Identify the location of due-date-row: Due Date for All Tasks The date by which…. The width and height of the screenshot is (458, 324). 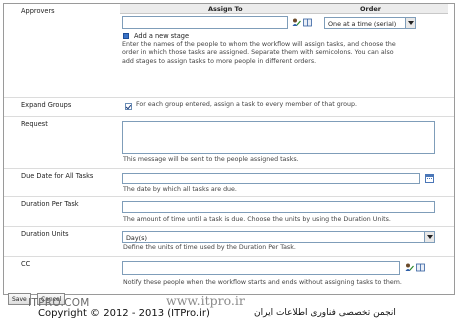
(229, 182).